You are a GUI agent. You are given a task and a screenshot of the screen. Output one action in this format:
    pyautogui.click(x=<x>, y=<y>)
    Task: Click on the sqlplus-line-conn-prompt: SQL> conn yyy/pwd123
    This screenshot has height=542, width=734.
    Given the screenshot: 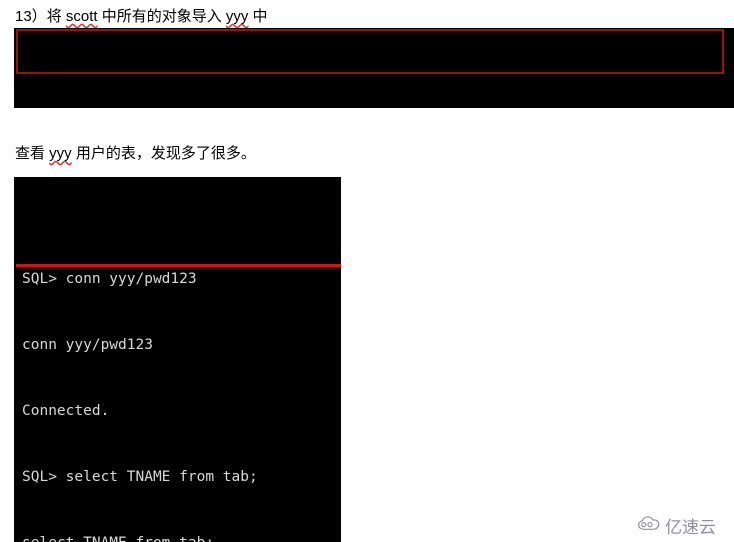 What is the action you would take?
    pyautogui.click(x=109, y=279)
    